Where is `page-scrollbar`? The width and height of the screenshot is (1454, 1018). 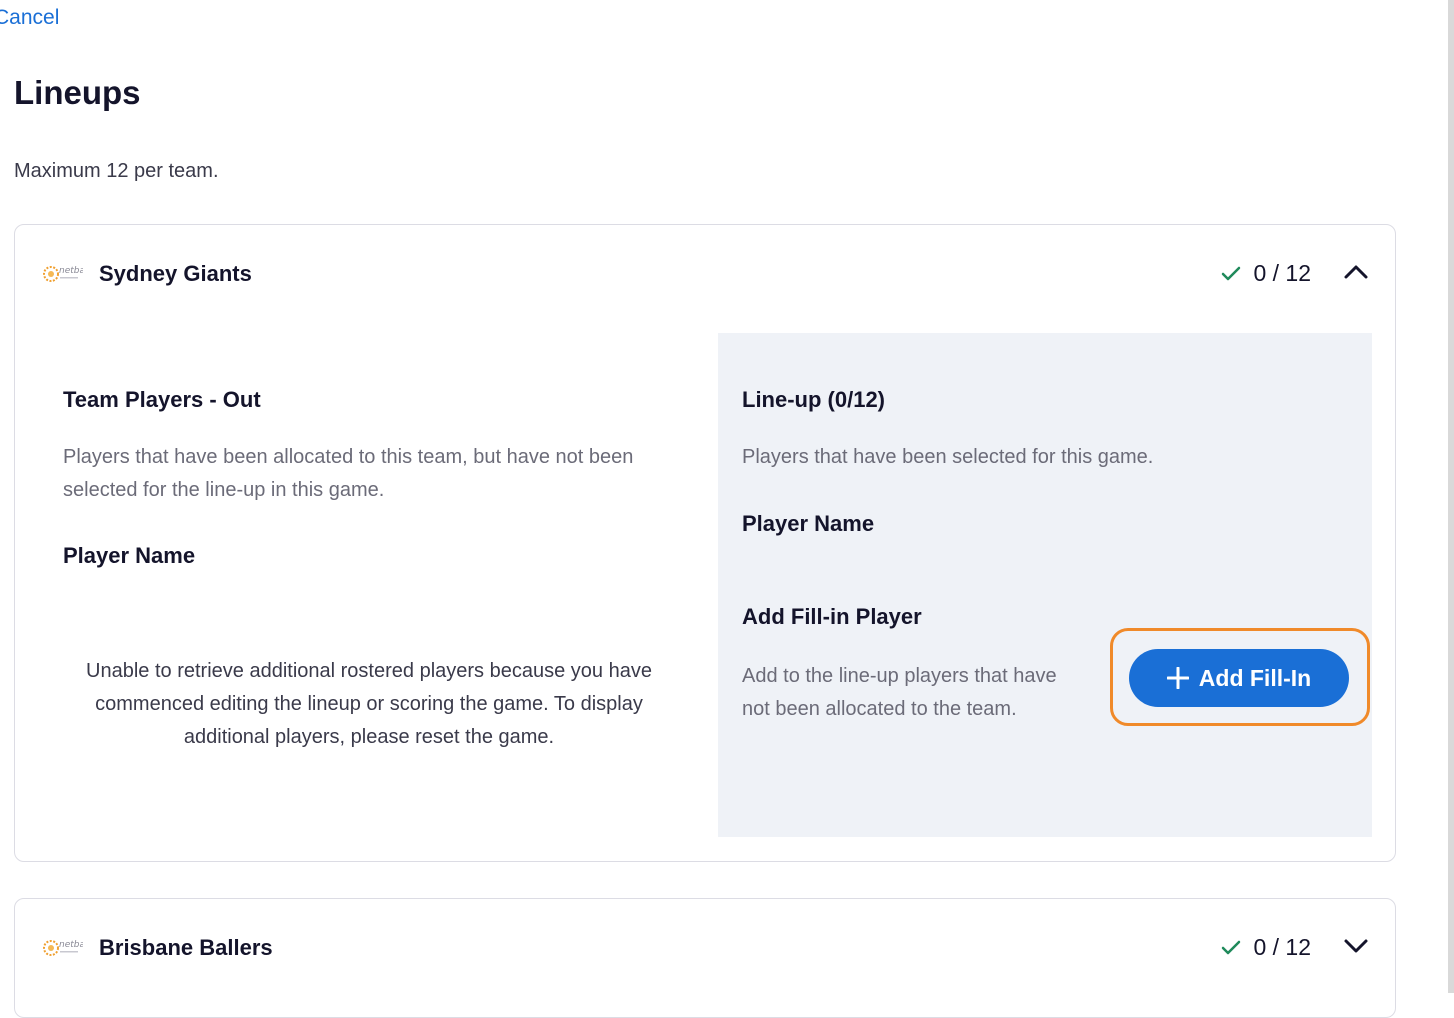 page-scrollbar is located at coordinates (1451, 496).